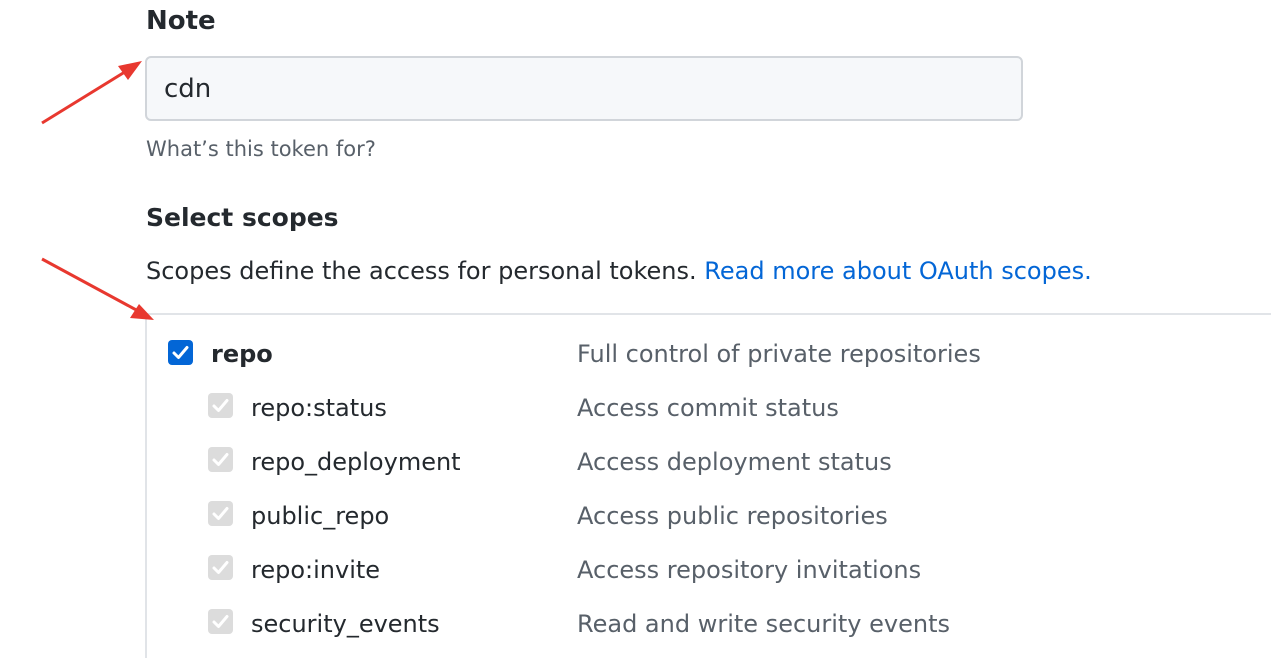 This screenshot has width=1271, height=658. Describe the element at coordinates (181, 21) in the screenshot. I see `note-label: Note` at that location.